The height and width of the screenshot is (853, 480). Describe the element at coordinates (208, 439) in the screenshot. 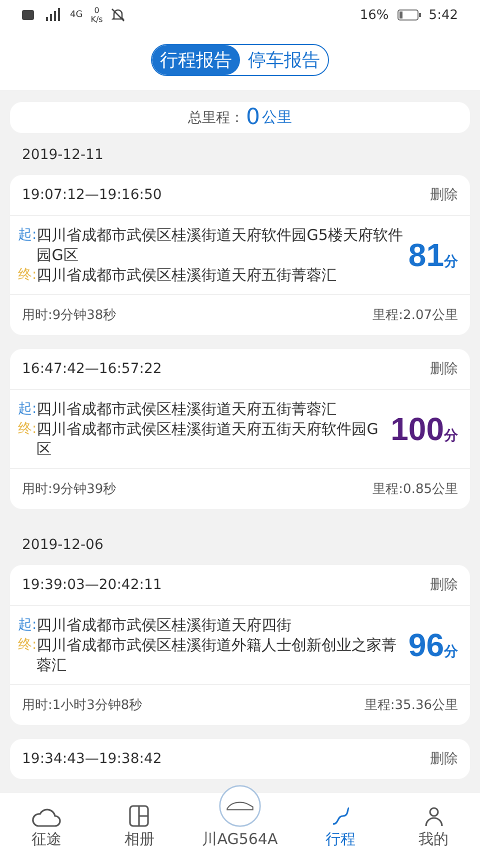

I see `end-address: 四川省成都市武侯区桂溪街道天府五街天府软件园G区` at that location.